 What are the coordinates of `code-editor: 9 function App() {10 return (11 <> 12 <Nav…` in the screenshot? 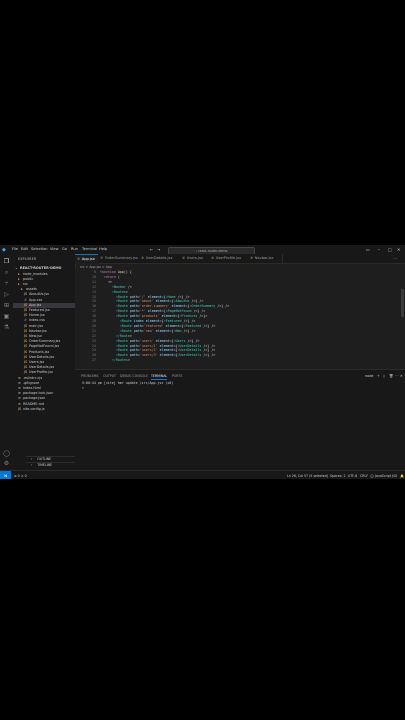 It's located at (240, 319).